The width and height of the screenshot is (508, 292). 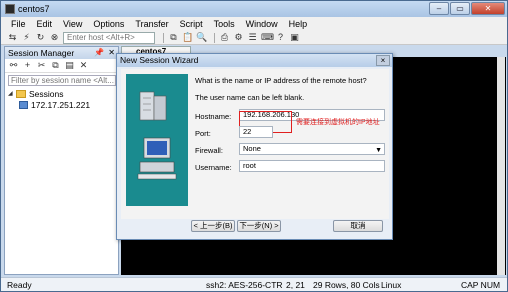 What do you see at coordinates (256, 132) in the screenshot?
I see `port-input: 22` at bounding box center [256, 132].